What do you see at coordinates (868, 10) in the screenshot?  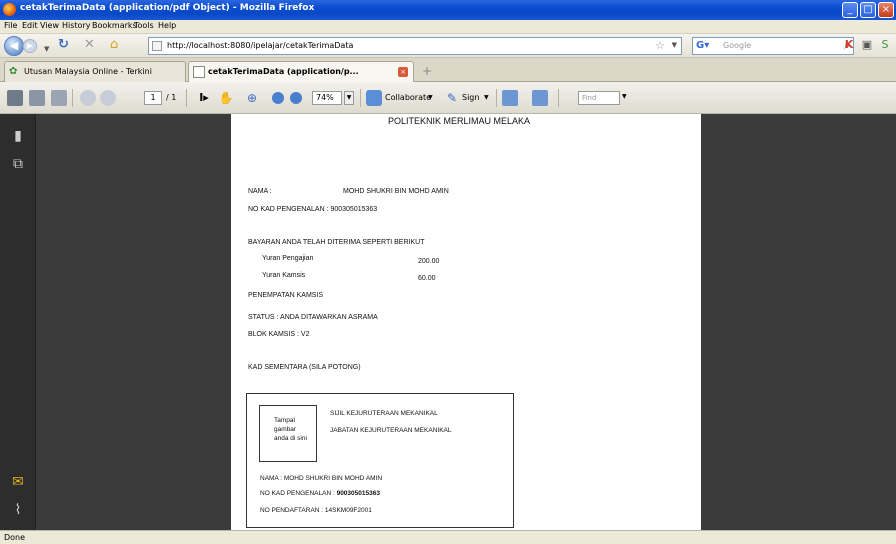 I see `maximize-button: □` at bounding box center [868, 10].